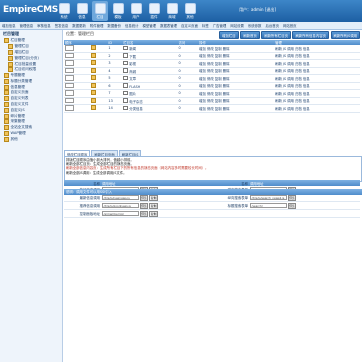 Image resolution: width=362 pixels, height=362 pixels. Describe the element at coordinates (134, 87) in the screenshot. I see `column-name-link: FLASH` at that location.